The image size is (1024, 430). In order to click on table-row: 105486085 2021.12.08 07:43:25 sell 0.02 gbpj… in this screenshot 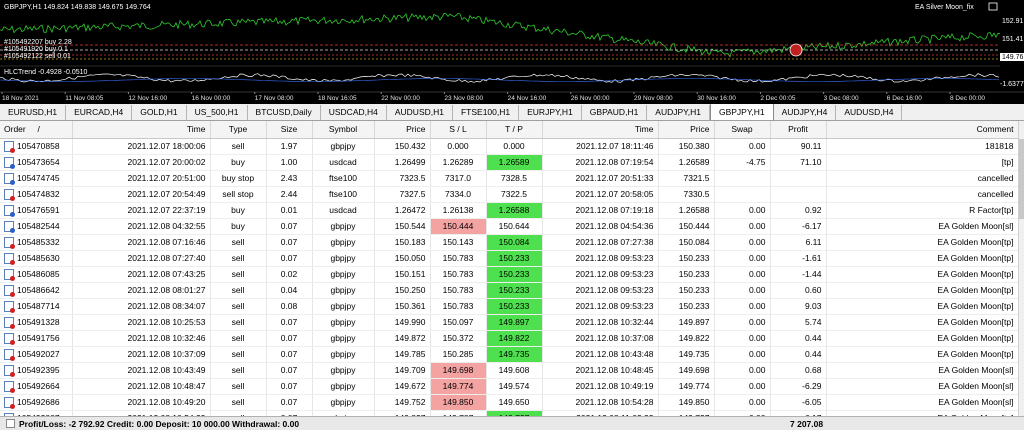, I will do `click(509, 274)`.